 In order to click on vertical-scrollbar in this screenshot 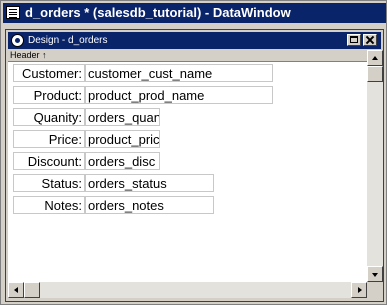, I will do `click(375, 166)`.